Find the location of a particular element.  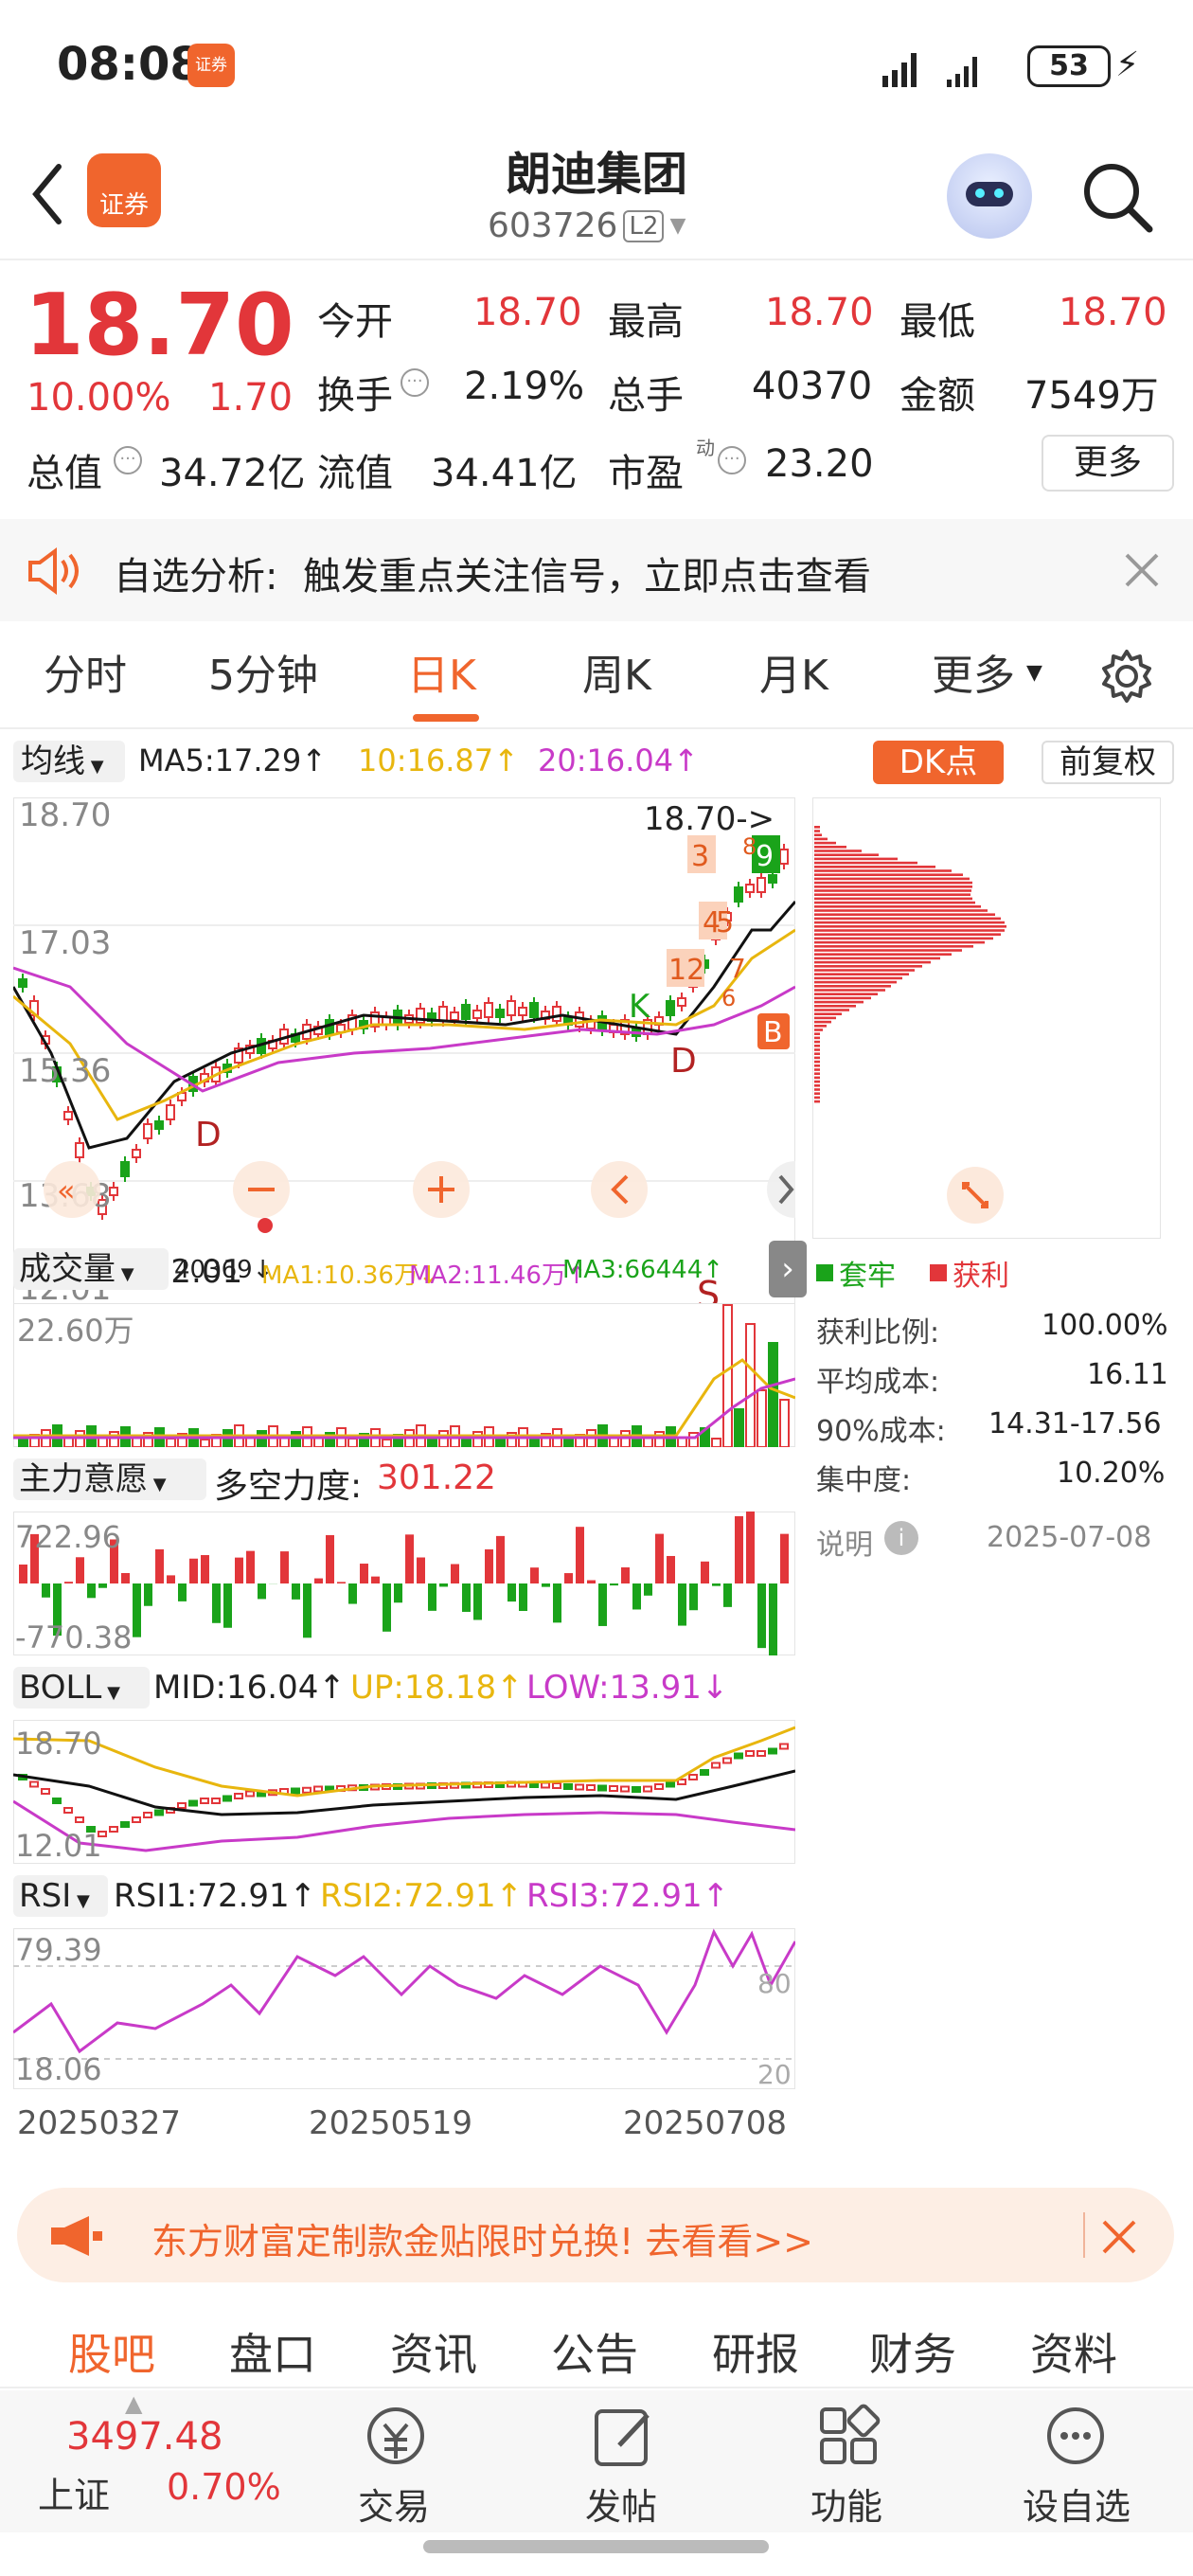

post-button: 发帖 is located at coordinates (625, 2464).